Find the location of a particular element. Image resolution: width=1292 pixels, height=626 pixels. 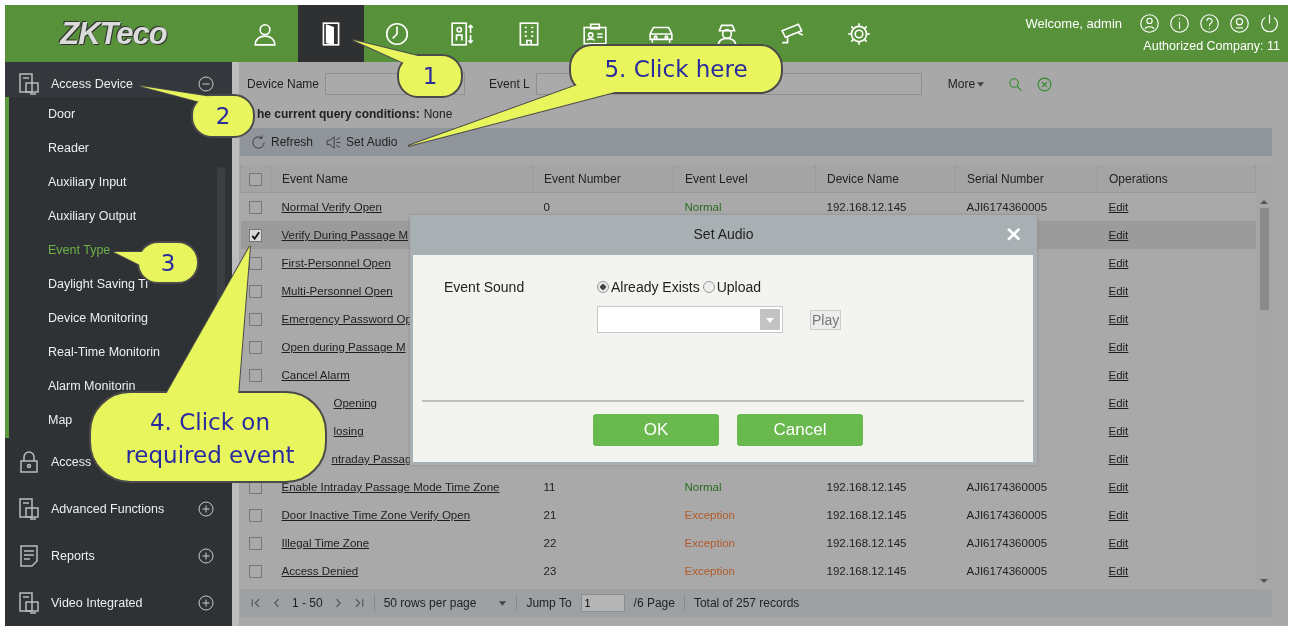

page-size-dropdown: 50 rows per page is located at coordinates (445, 603).